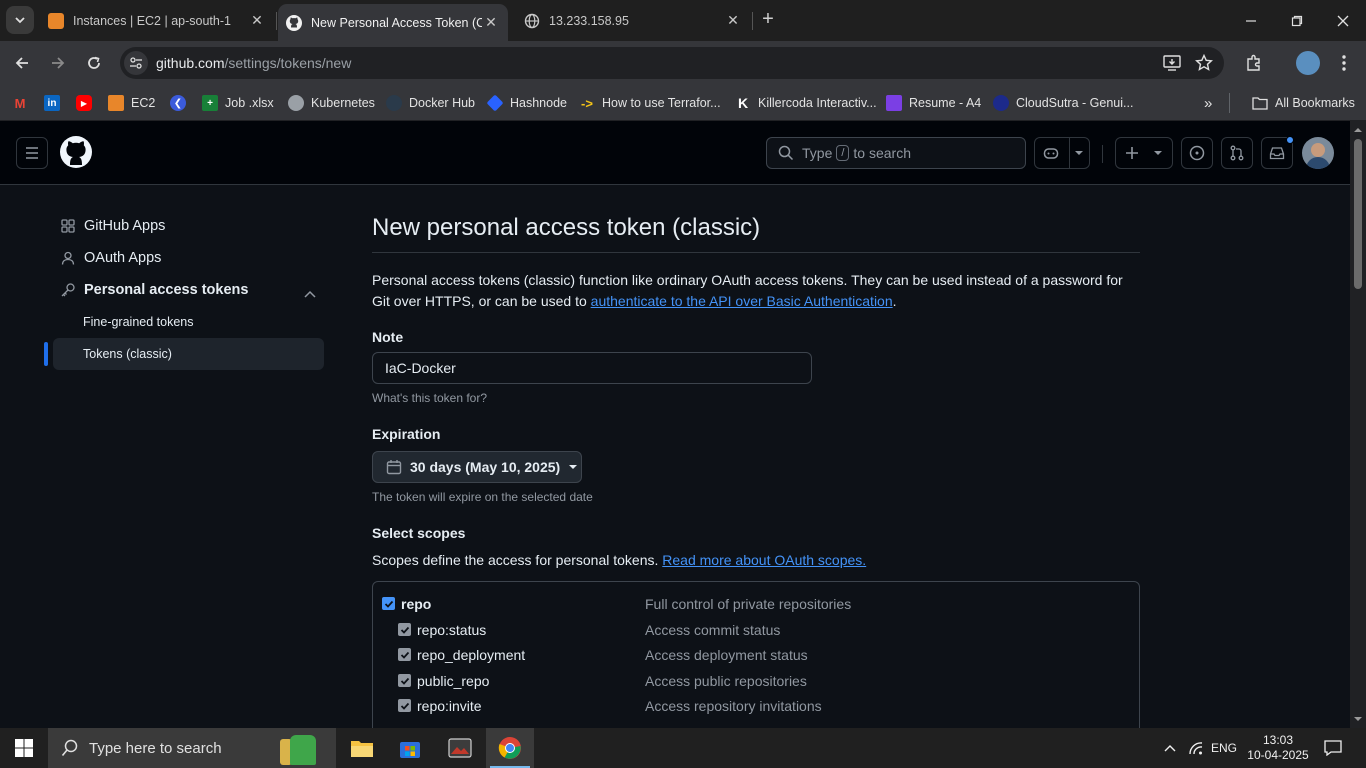  What do you see at coordinates (748, 603) in the screenshot?
I see `scope-description: Full control of private repositories` at bounding box center [748, 603].